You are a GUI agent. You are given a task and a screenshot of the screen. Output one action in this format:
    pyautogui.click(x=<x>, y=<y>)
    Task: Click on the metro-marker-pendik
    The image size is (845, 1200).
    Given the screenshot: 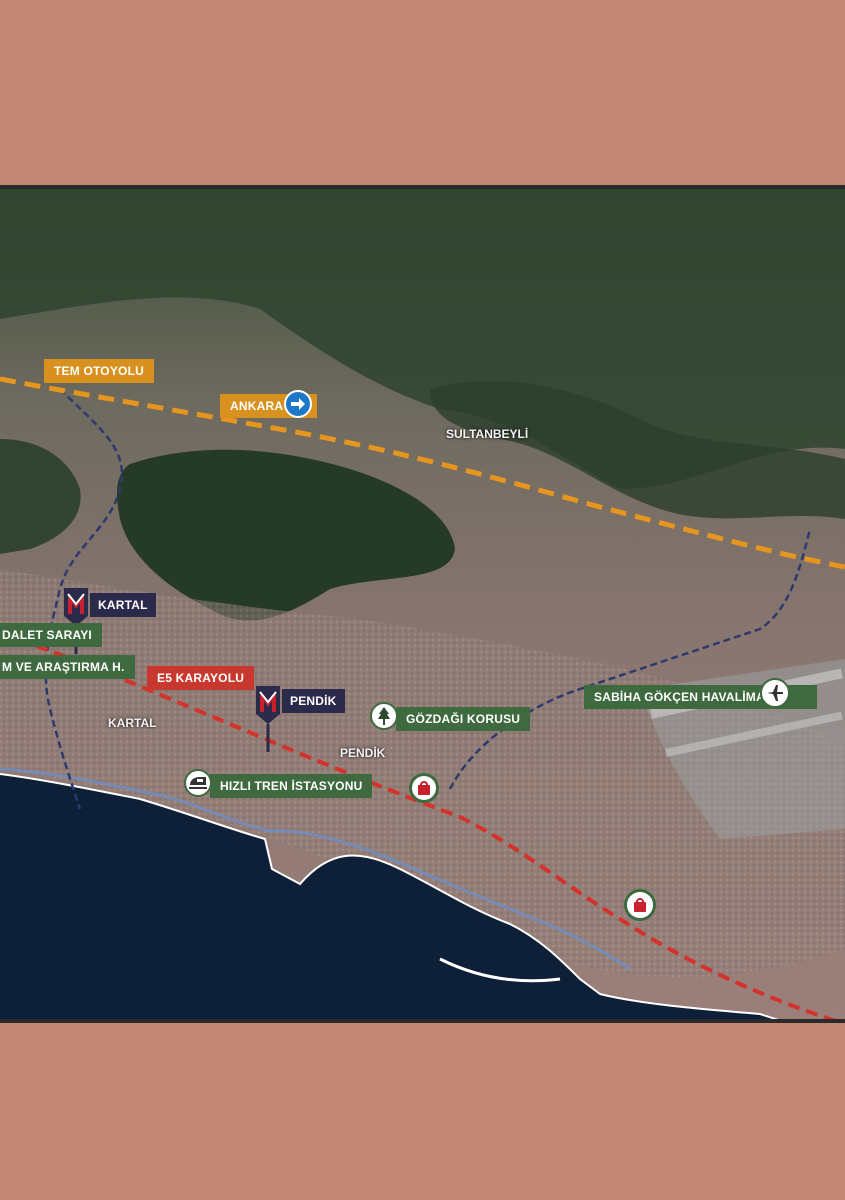 What is the action you would take?
    pyautogui.click(x=268, y=719)
    